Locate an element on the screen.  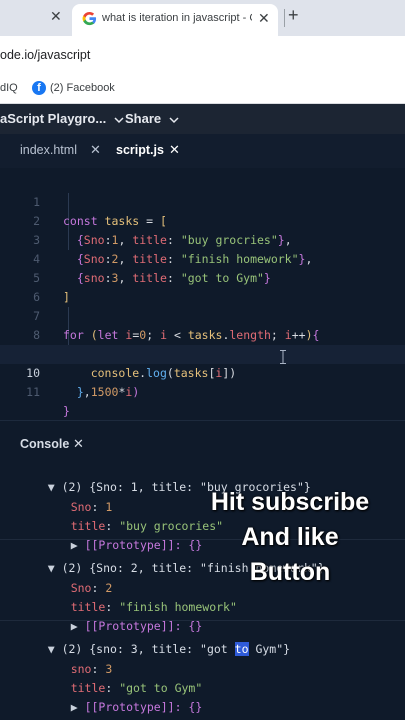
facebook-icon: f is located at coordinates (39, 88).